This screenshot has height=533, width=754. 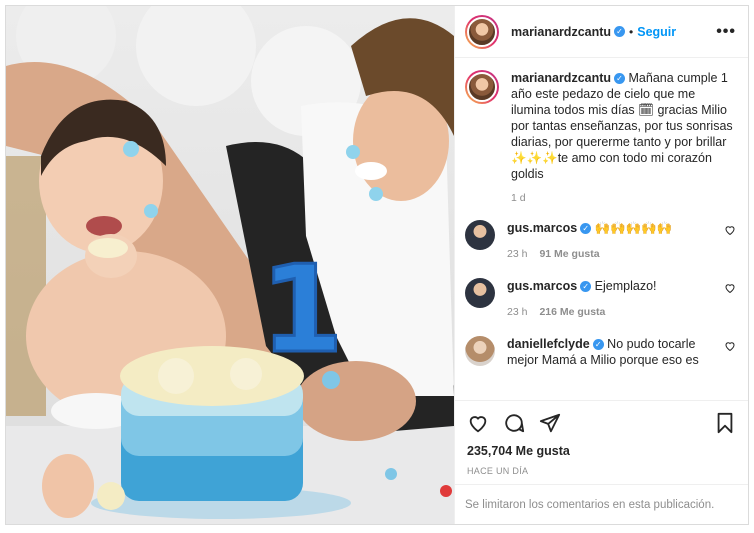 What do you see at coordinates (725, 423) in the screenshot?
I see `bookmark-icon` at bounding box center [725, 423].